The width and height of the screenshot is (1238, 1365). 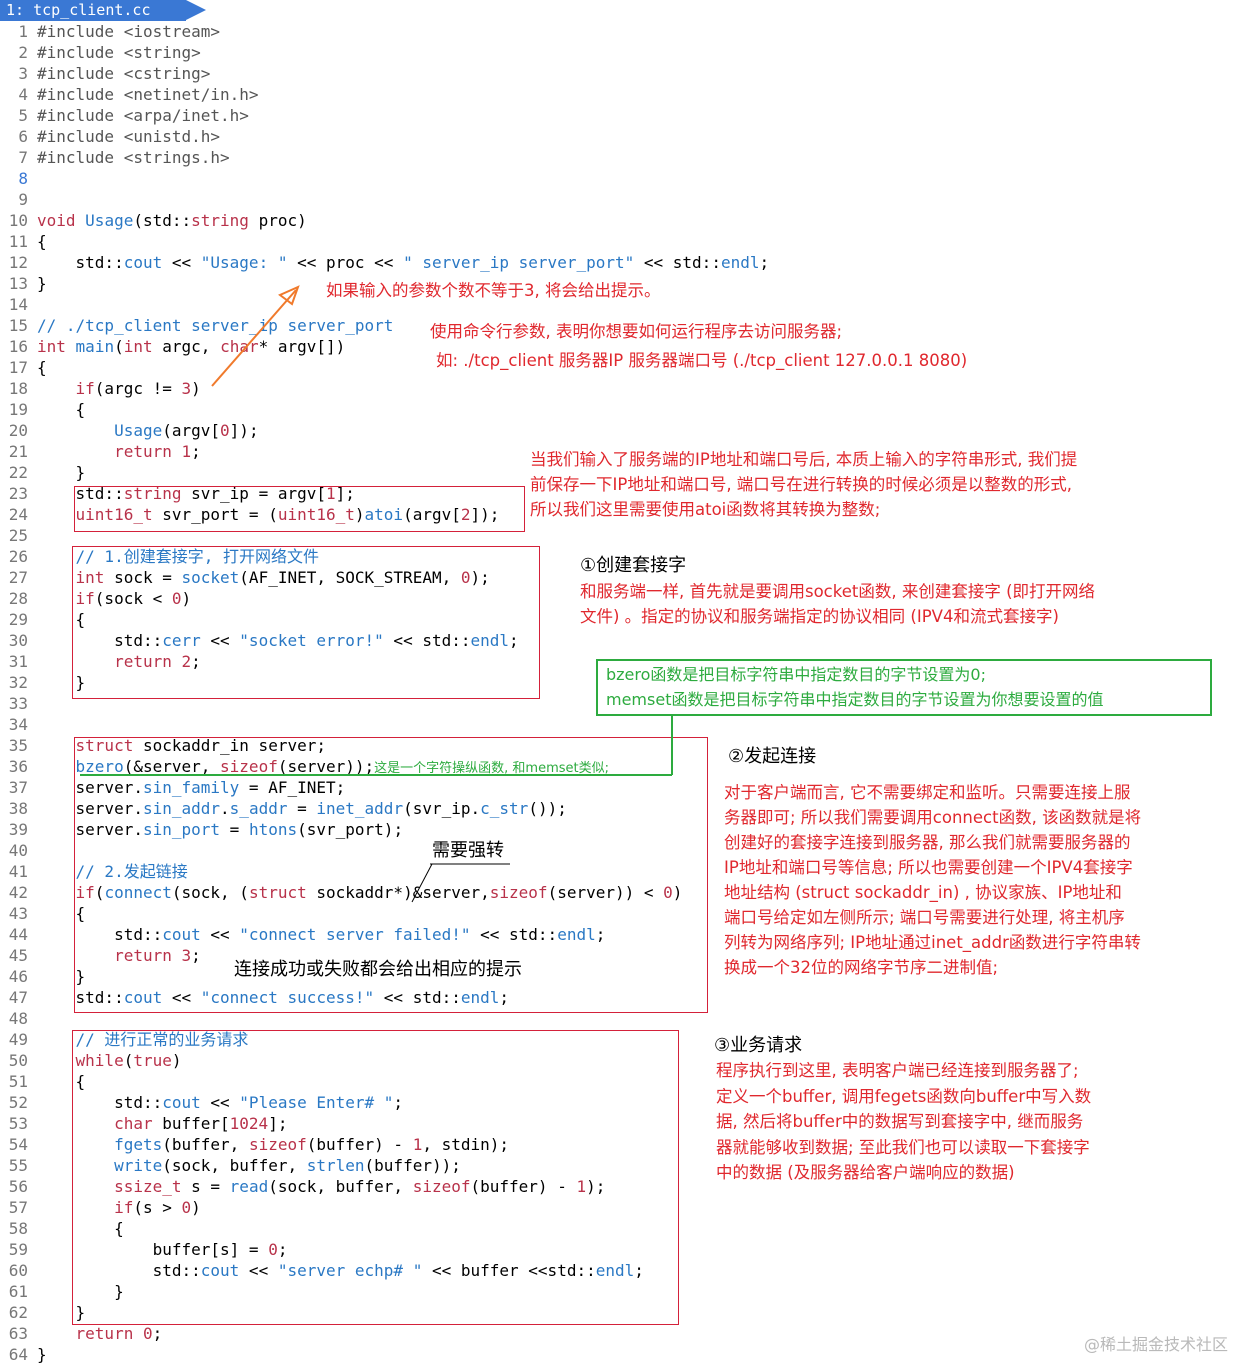 What do you see at coordinates (865, 1172) in the screenshot?
I see `request-desc-line: 中的数据 (及服务器给客户端响应的数据)` at bounding box center [865, 1172].